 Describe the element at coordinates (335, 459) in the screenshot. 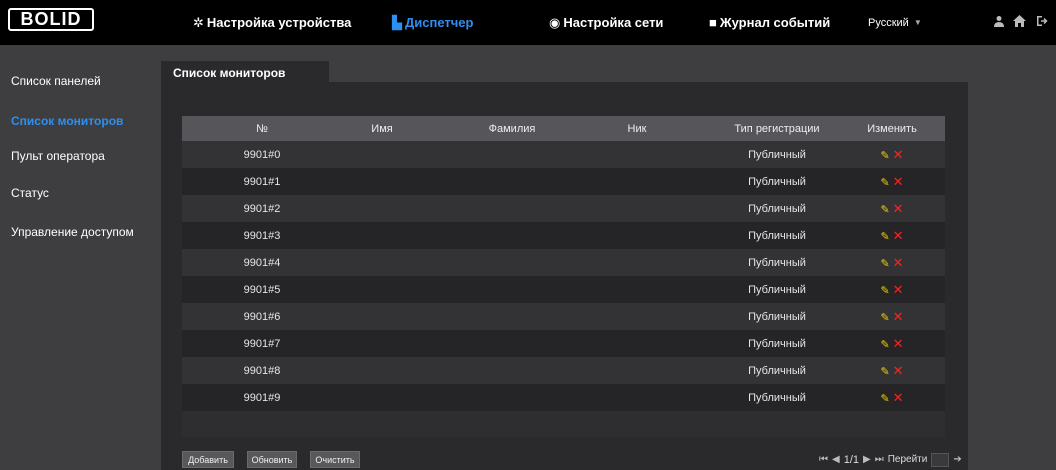

I see `clear-button: Очистить` at that location.